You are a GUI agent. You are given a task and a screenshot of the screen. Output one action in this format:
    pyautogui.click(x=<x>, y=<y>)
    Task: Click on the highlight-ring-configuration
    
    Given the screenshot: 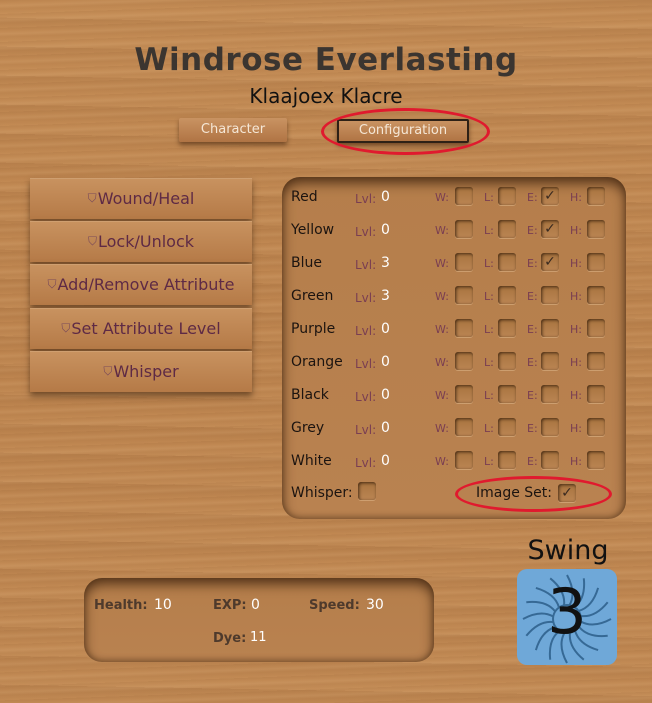 What is the action you would take?
    pyautogui.click(x=405, y=131)
    